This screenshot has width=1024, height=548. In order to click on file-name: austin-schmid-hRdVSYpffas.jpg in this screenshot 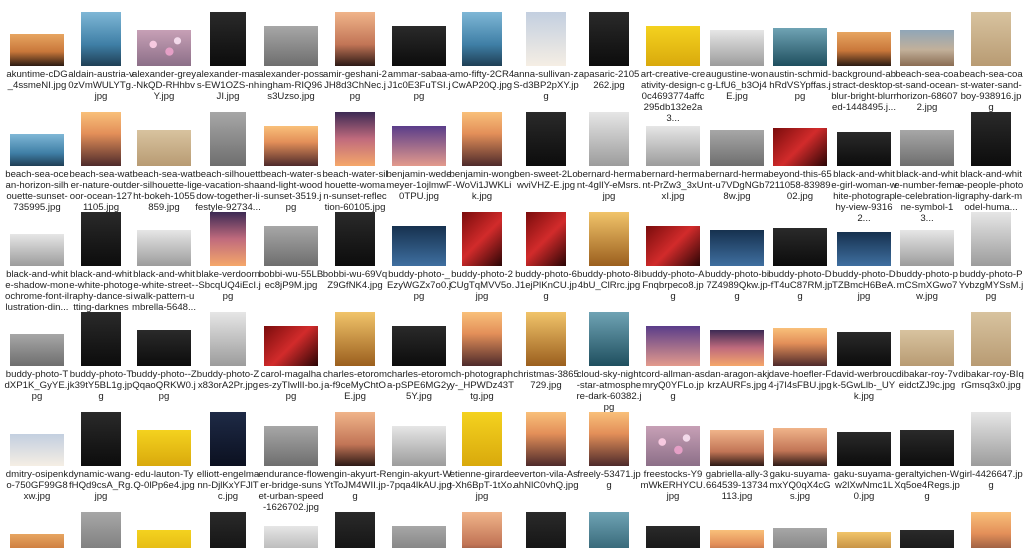, I will do `click(800, 85)`.